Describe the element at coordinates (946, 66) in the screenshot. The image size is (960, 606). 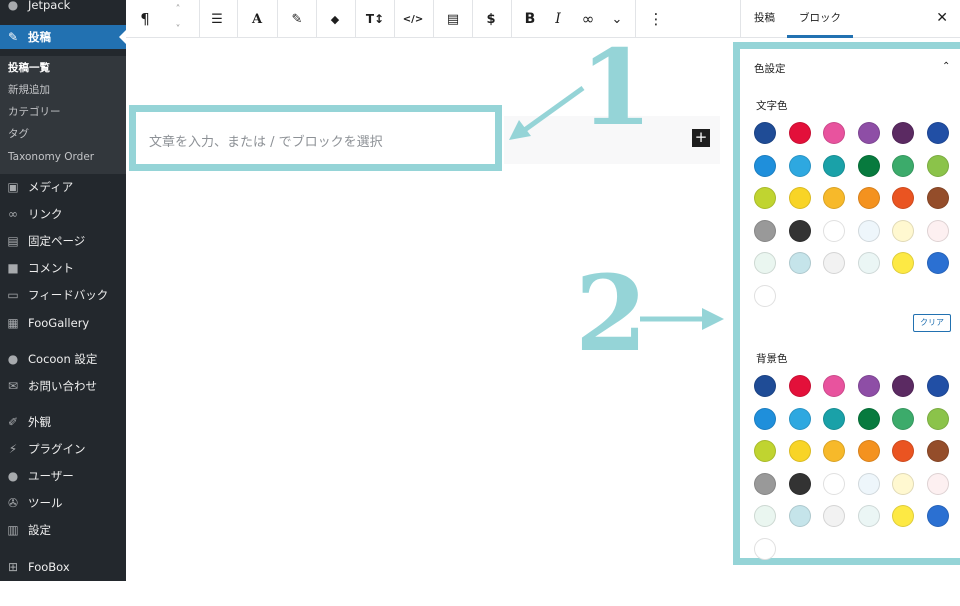
I see `chevron-up-icon: ⌃` at that location.